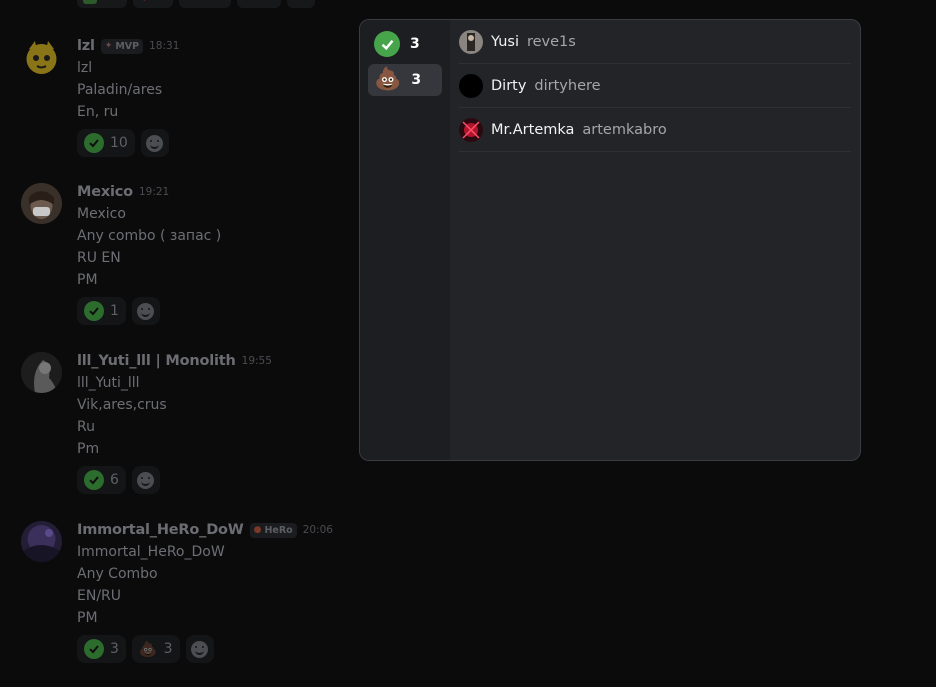 Image resolution: width=936 pixels, height=687 pixels. Describe the element at coordinates (257, 530) in the screenshot. I see `flame-icon: ●` at that location.